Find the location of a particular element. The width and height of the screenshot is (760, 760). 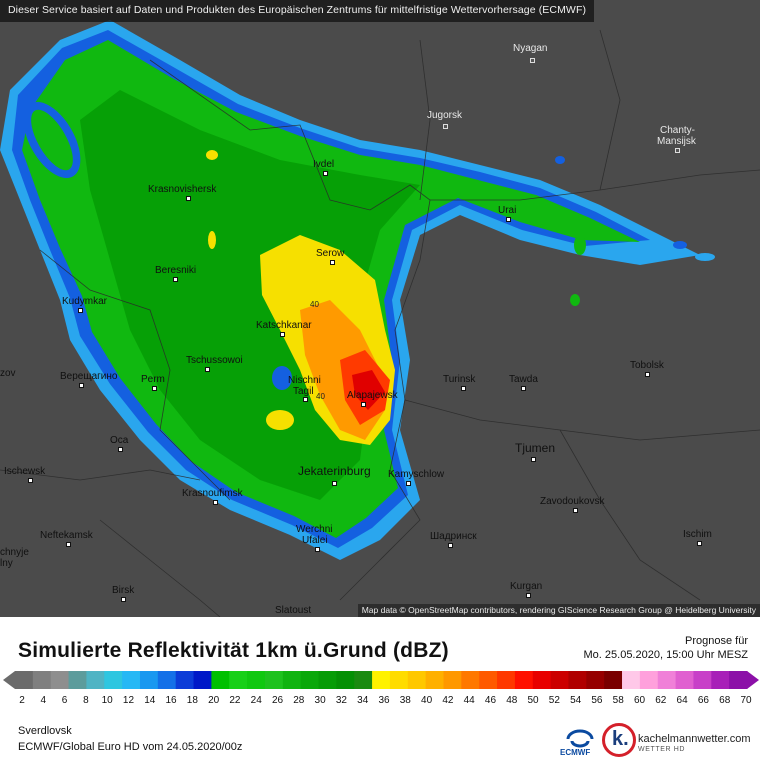

value-label: 40 is located at coordinates (314, 304).